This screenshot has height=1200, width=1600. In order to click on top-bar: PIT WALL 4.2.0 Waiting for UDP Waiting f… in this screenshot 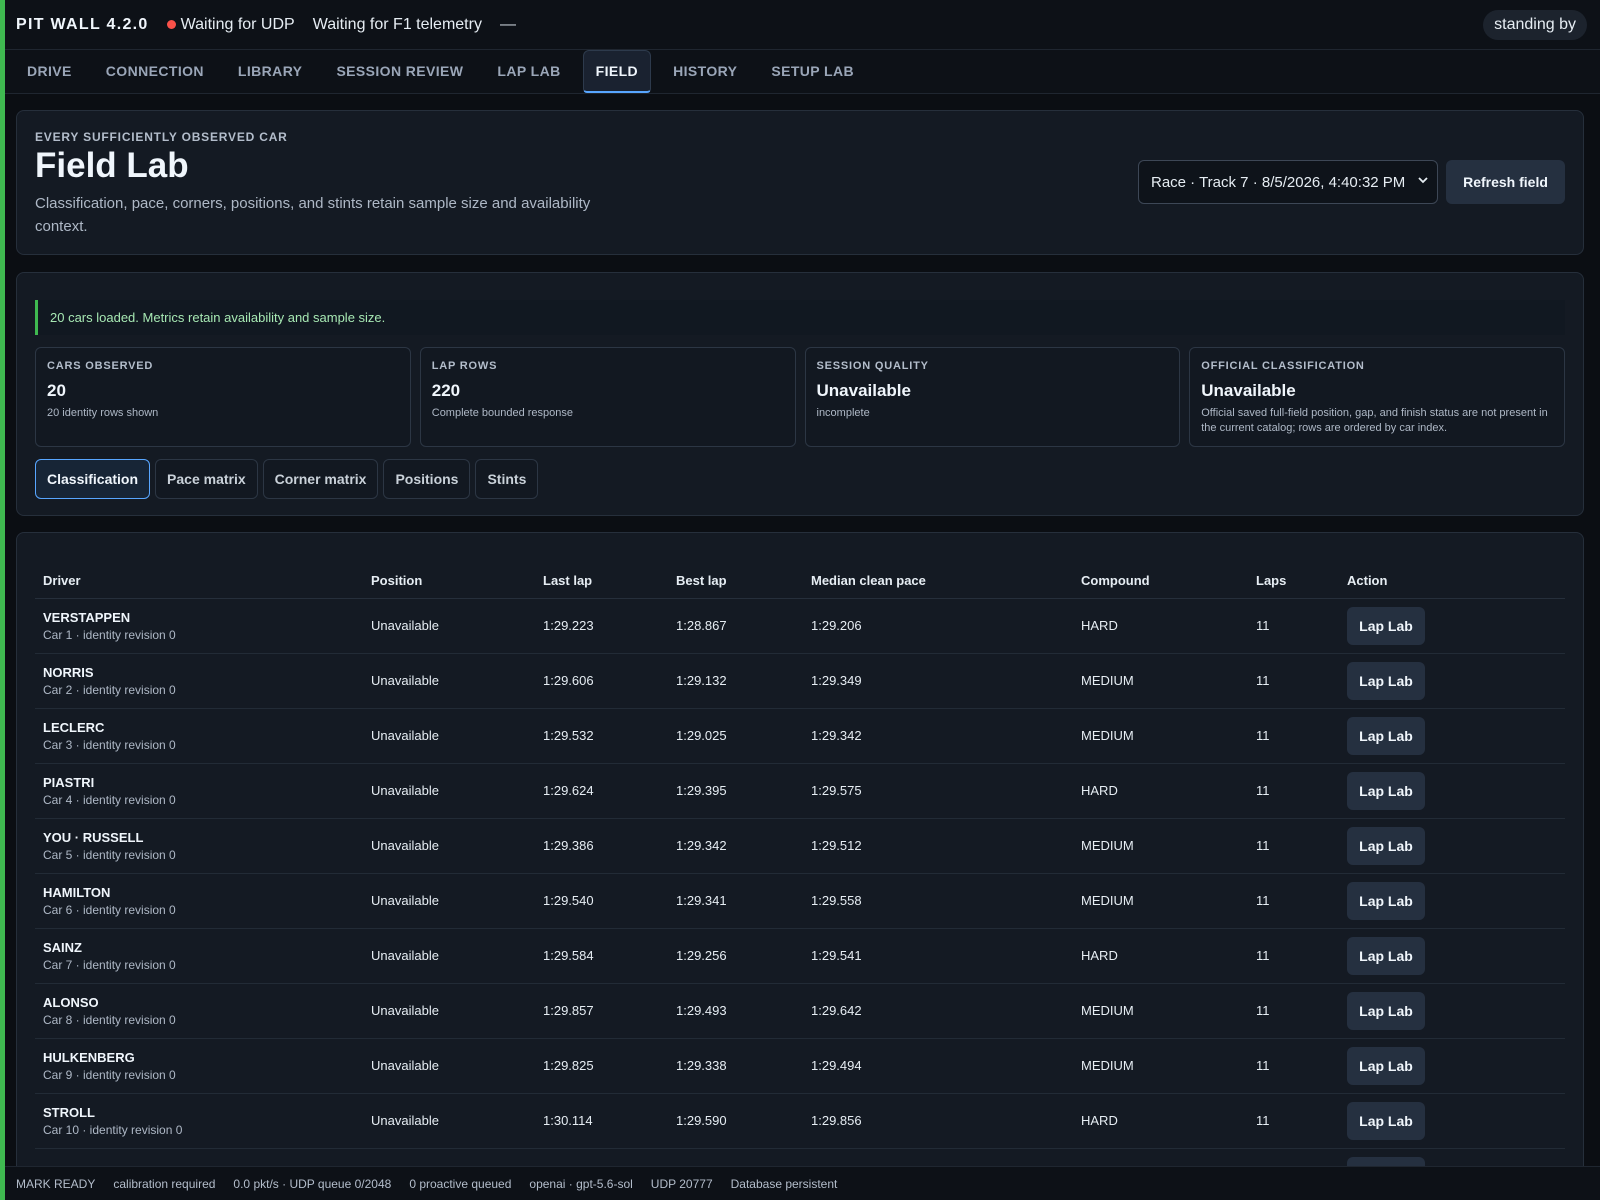, I will do `click(802, 25)`.